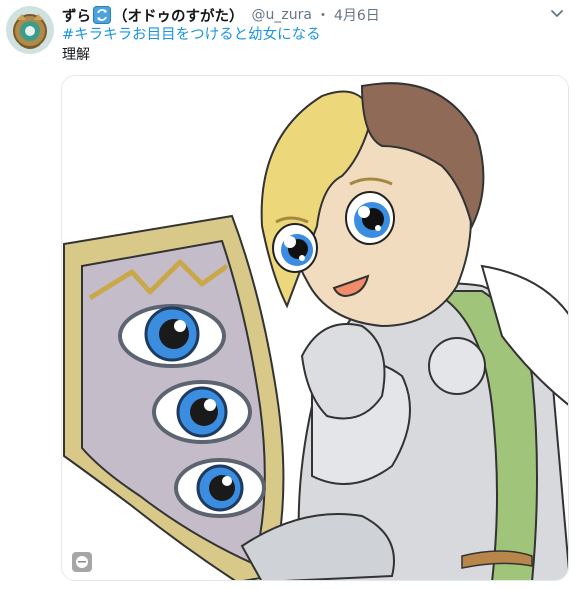 The height and width of the screenshot is (589, 575). I want to click on face-eye-left, so click(295, 248).